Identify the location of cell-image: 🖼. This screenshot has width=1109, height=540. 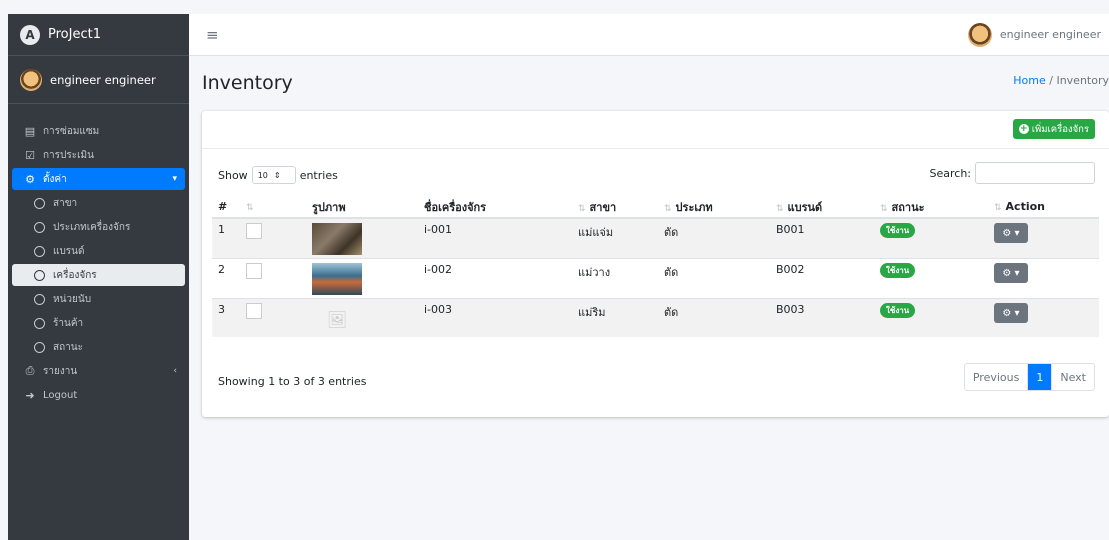
(362, 317).